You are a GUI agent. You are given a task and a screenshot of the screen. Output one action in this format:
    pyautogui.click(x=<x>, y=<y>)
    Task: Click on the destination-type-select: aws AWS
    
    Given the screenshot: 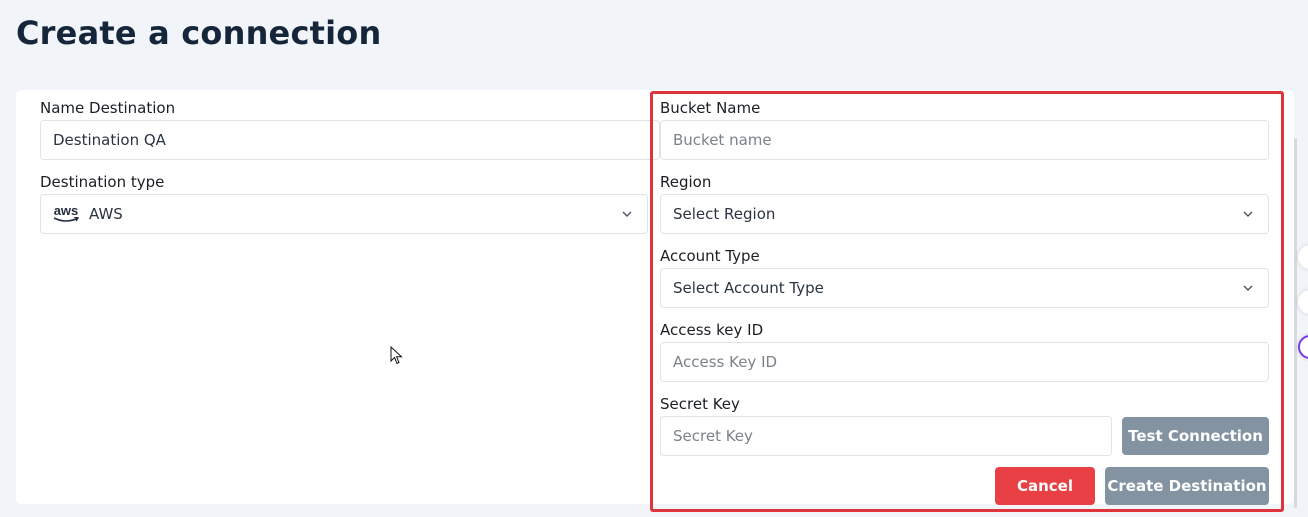 What is the action you would take?
    pyautogui.click(x=344, y=214)
    